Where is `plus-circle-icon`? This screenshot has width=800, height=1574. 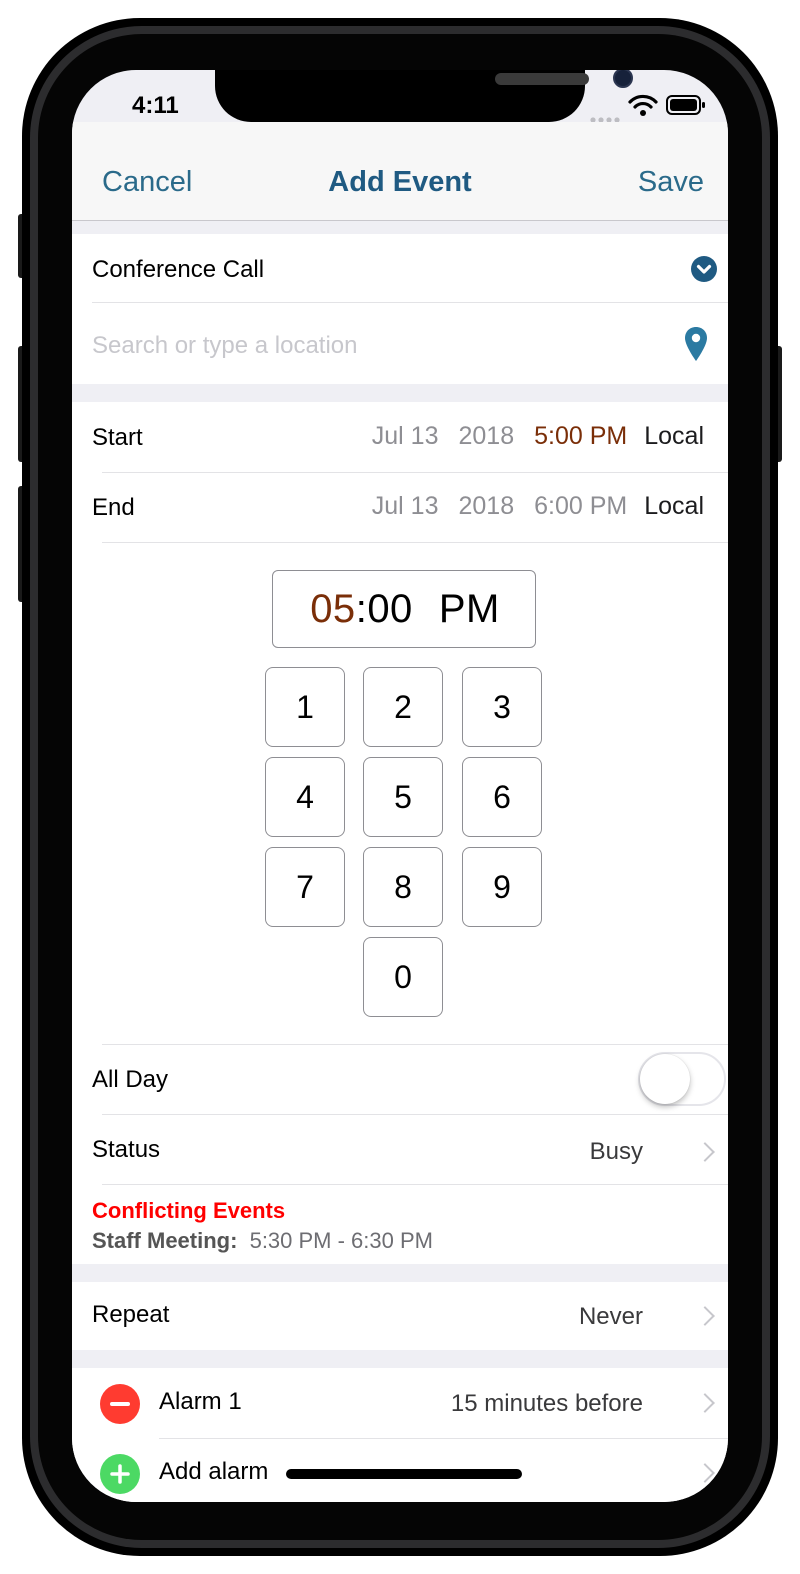
plus-circle-icon is located at coordinates (120, 1474).